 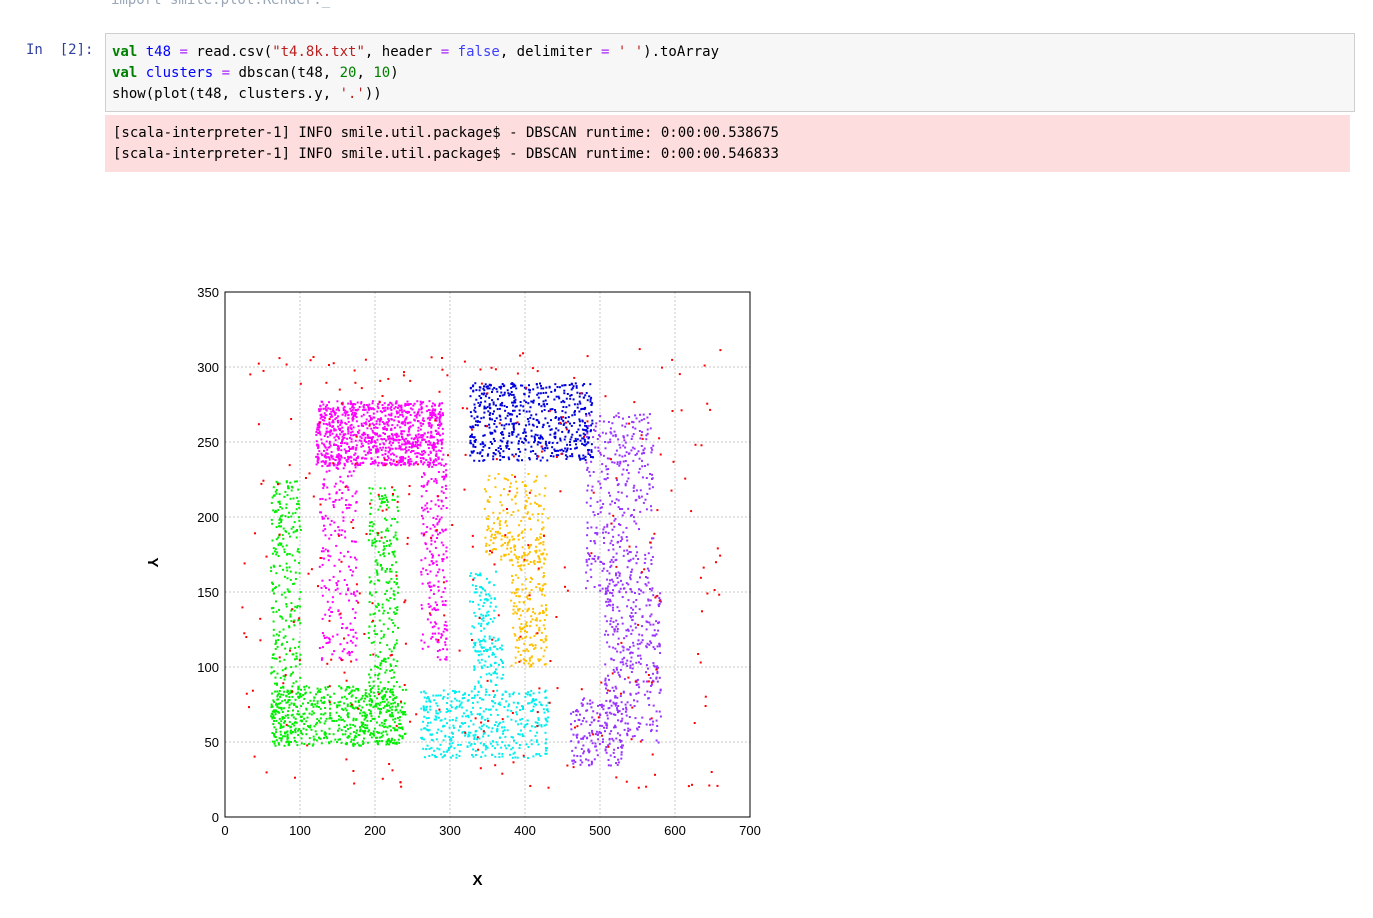 I want to click on code-token: , delimiter, so click(x=550, y=52).